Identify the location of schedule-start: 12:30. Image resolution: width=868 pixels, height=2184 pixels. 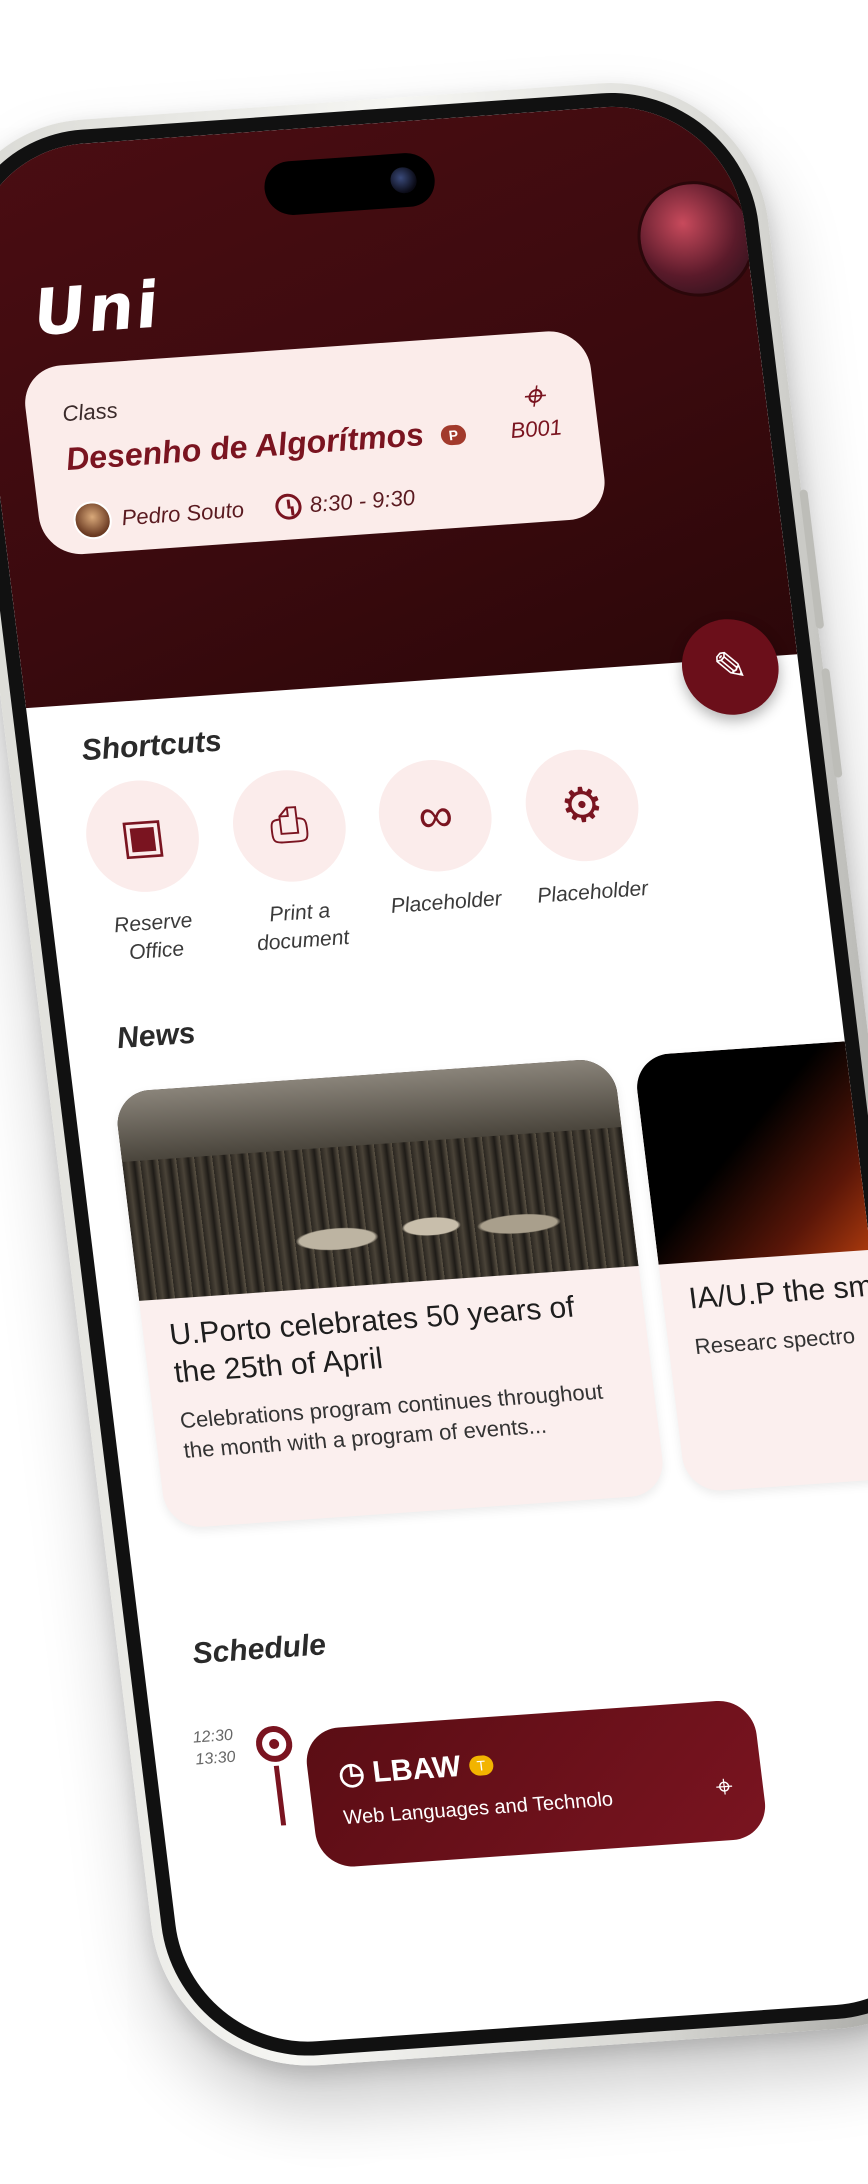
(212, 1736).